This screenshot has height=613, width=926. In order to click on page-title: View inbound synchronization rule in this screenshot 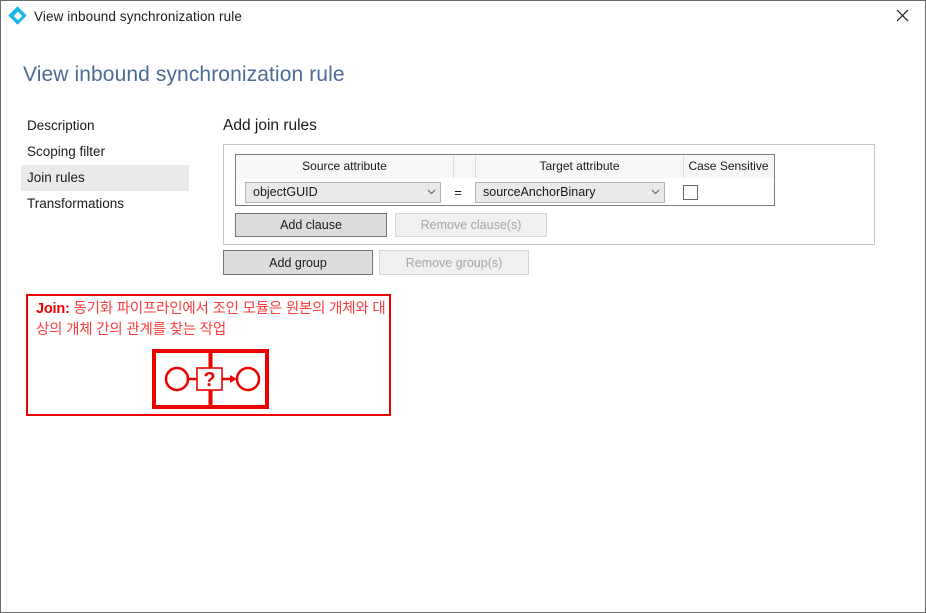, I will do `click(184, 74)`.